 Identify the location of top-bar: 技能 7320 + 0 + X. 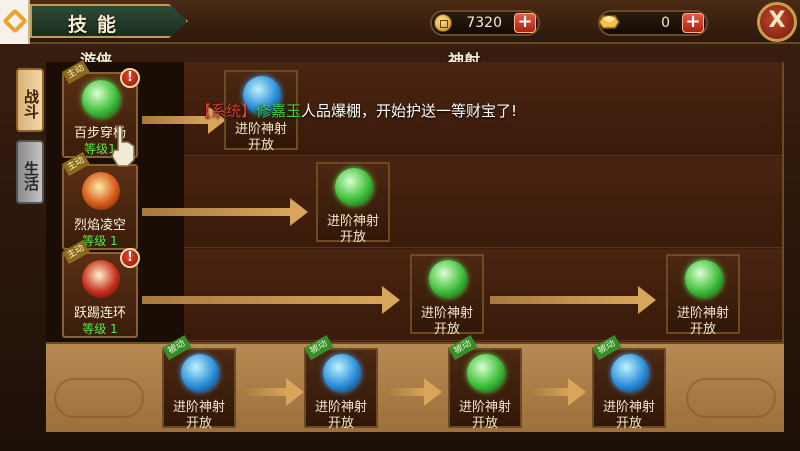
(400, 22).